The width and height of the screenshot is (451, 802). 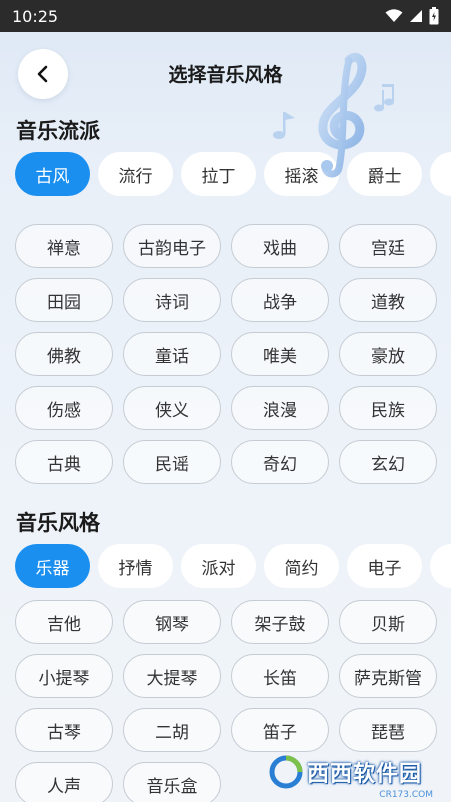 What do you see at coordinates (280, 676) in the screenshot?
I see `chip: 长笛` at bounding box center [280, 676].